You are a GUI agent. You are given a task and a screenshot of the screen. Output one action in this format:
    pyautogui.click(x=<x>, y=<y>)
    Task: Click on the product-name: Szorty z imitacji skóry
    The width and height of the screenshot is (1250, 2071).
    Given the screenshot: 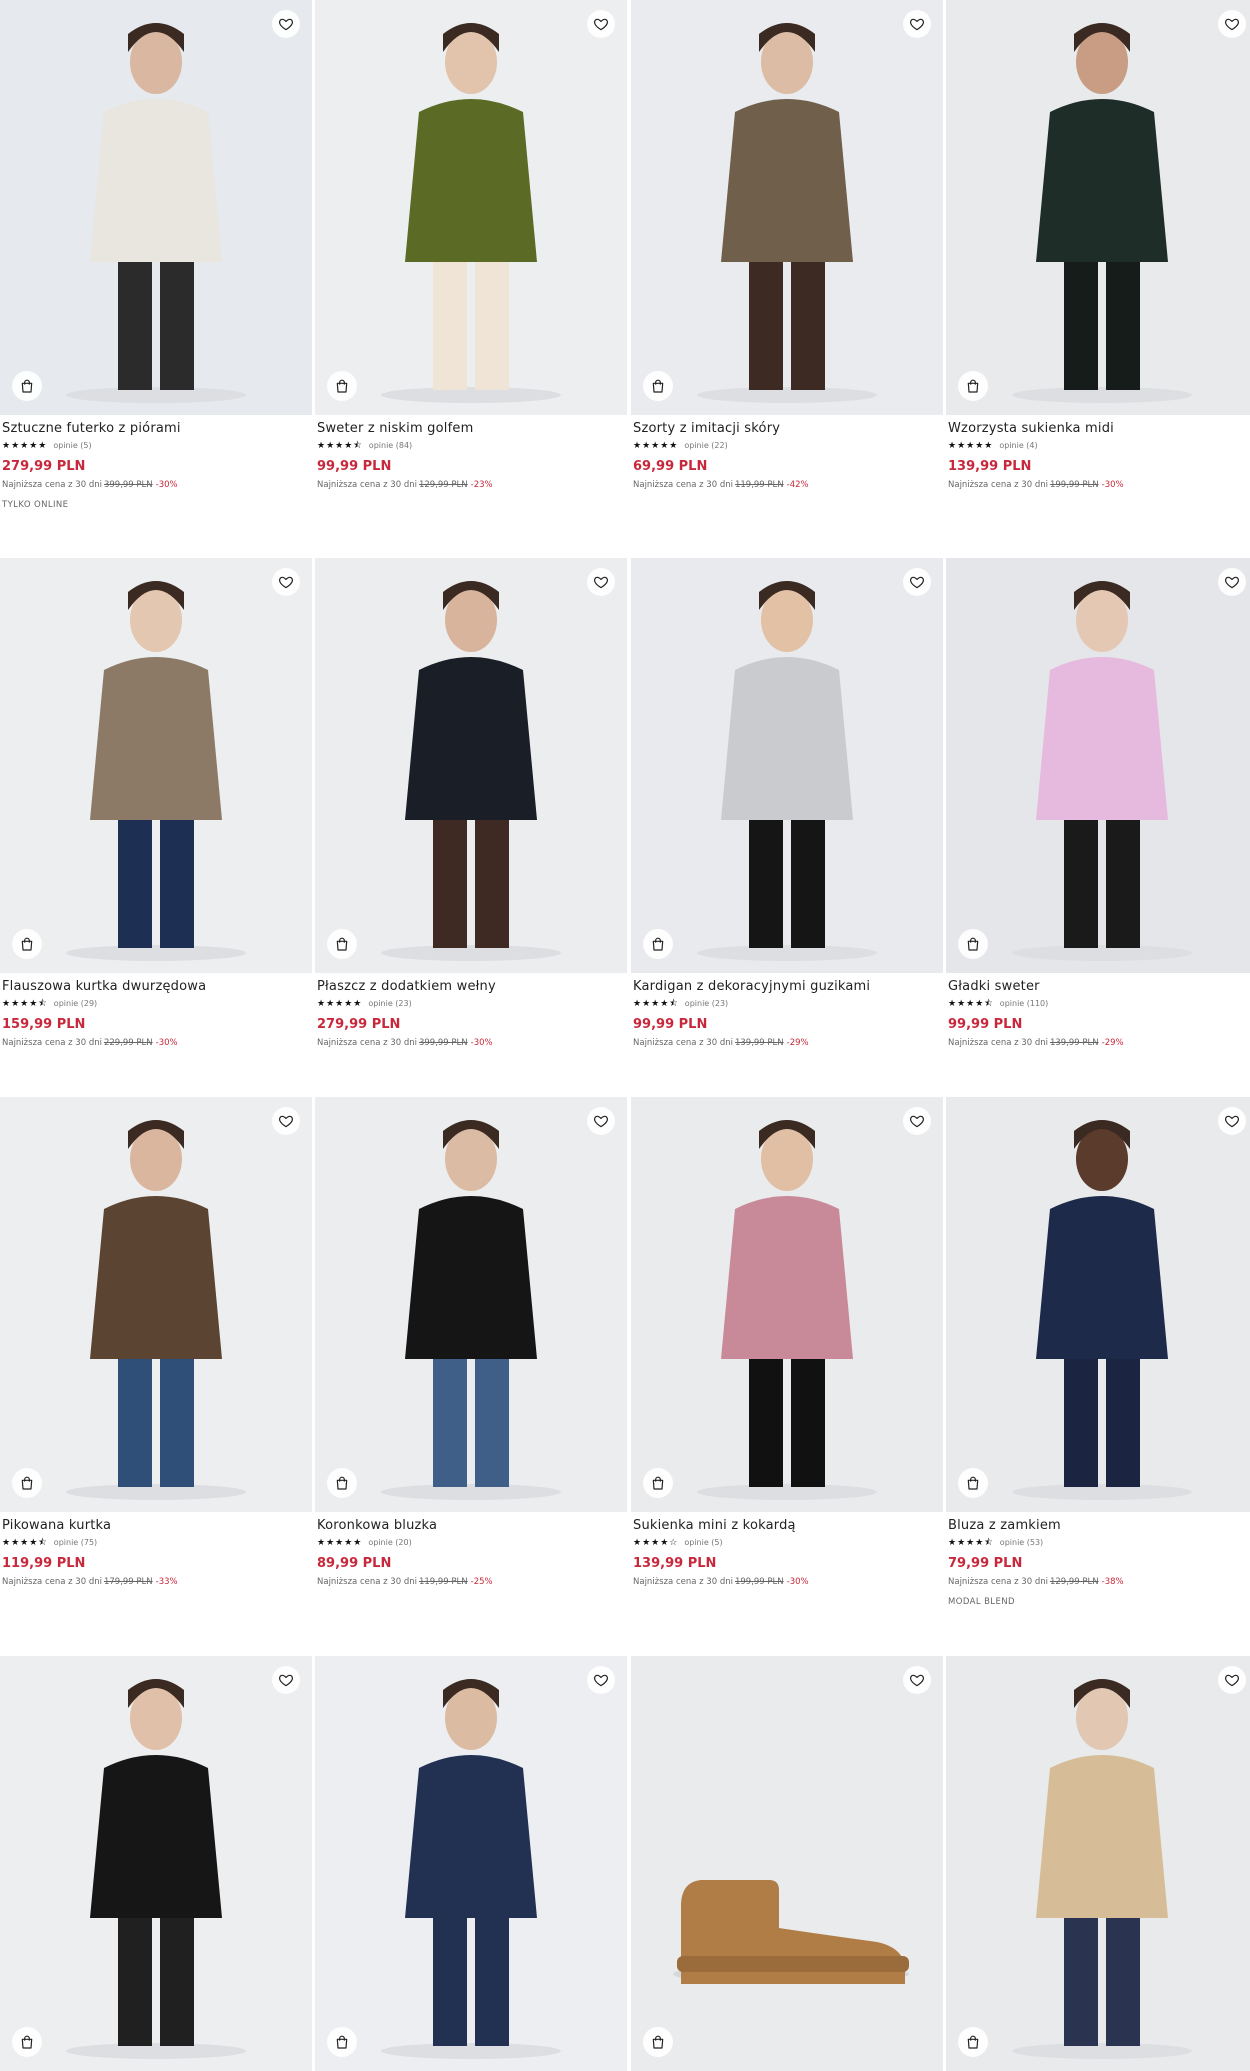 What is the action you would take?
    pyautogui.click(x=787, y=429)
    